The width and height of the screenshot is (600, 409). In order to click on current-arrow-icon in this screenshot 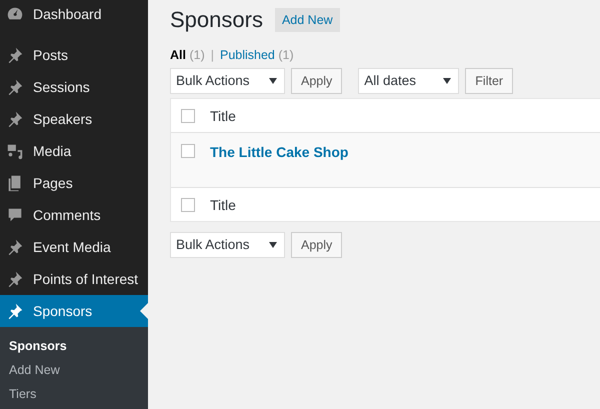, I will do `click(144, 311)`.